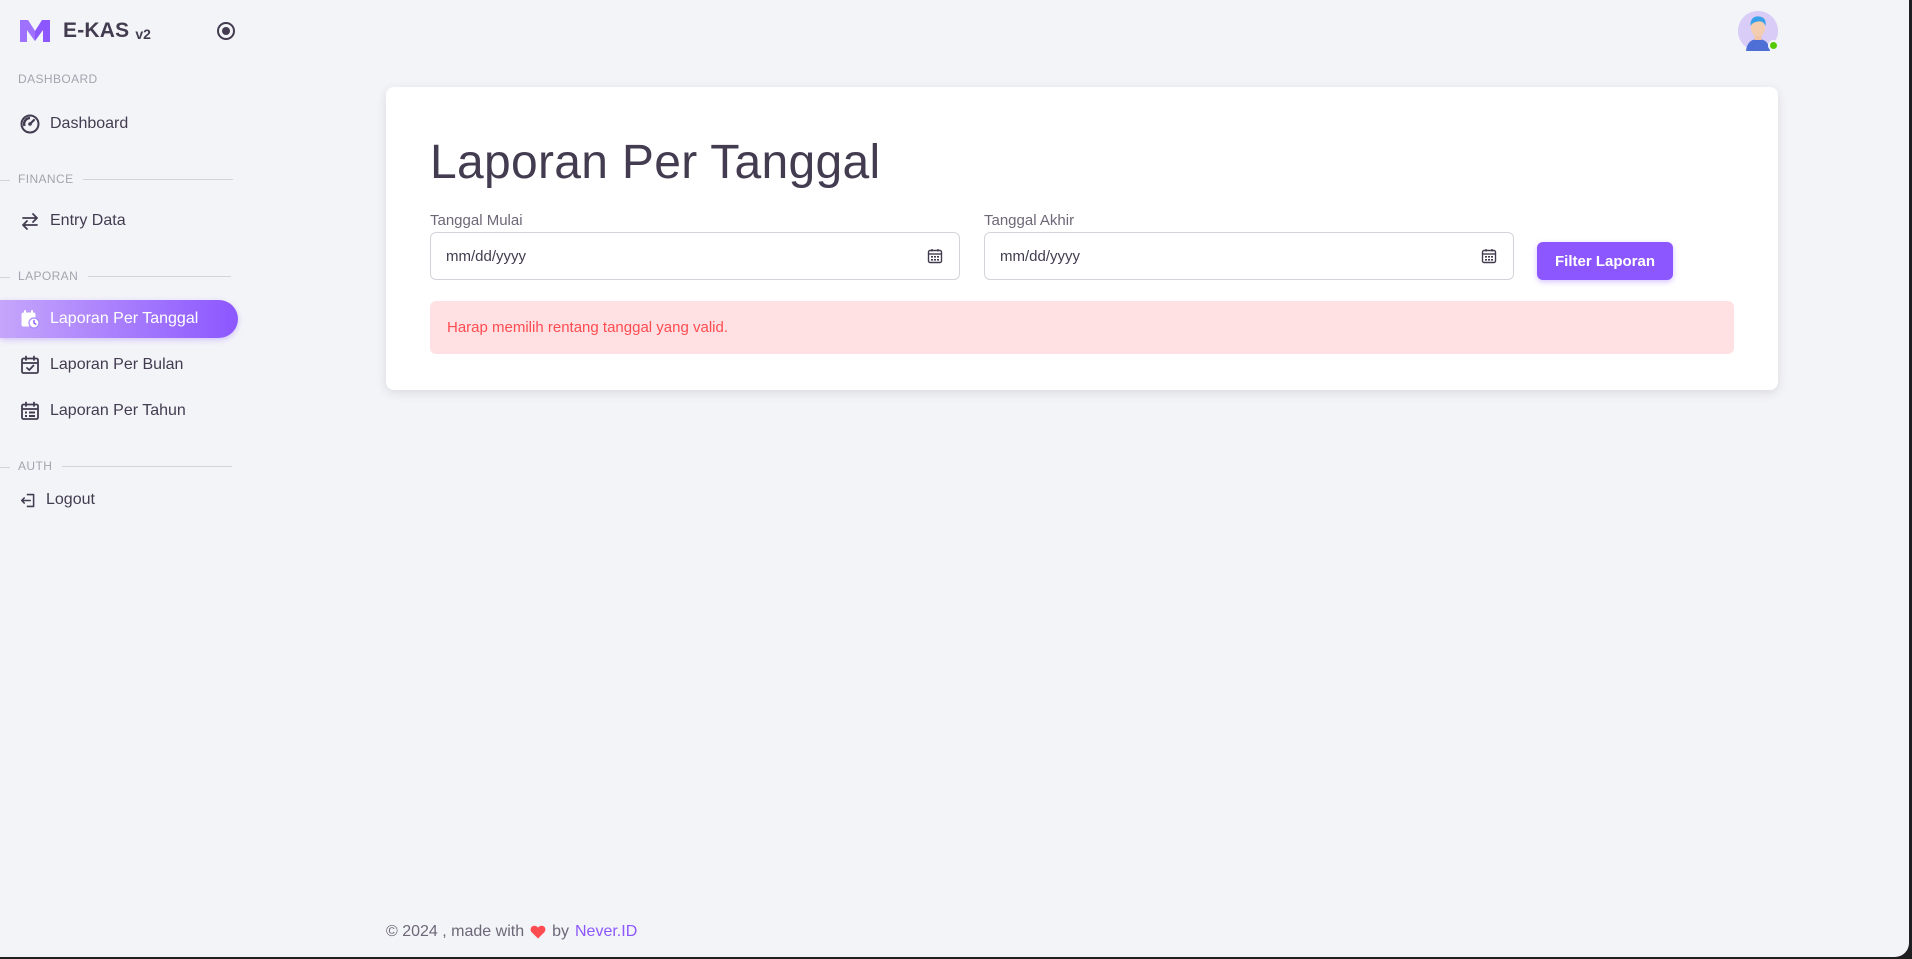 The image size is (1912, 959). I want to click on heart-icon, so click(538, 932).